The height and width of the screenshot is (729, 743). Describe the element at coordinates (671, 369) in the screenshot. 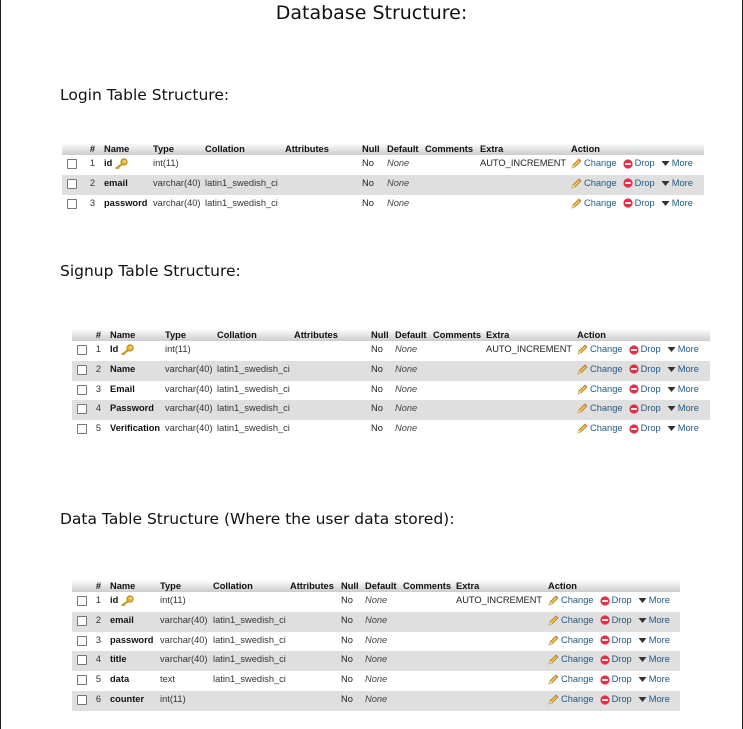

I see `dropdown-triangle-icon` at that location.